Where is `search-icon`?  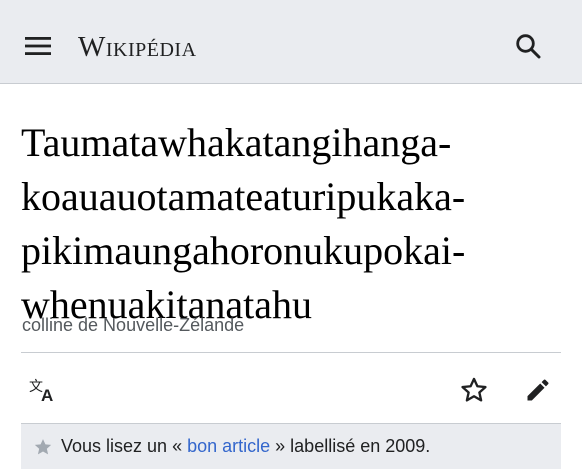
search-icon is located at coordinates (528, 46).